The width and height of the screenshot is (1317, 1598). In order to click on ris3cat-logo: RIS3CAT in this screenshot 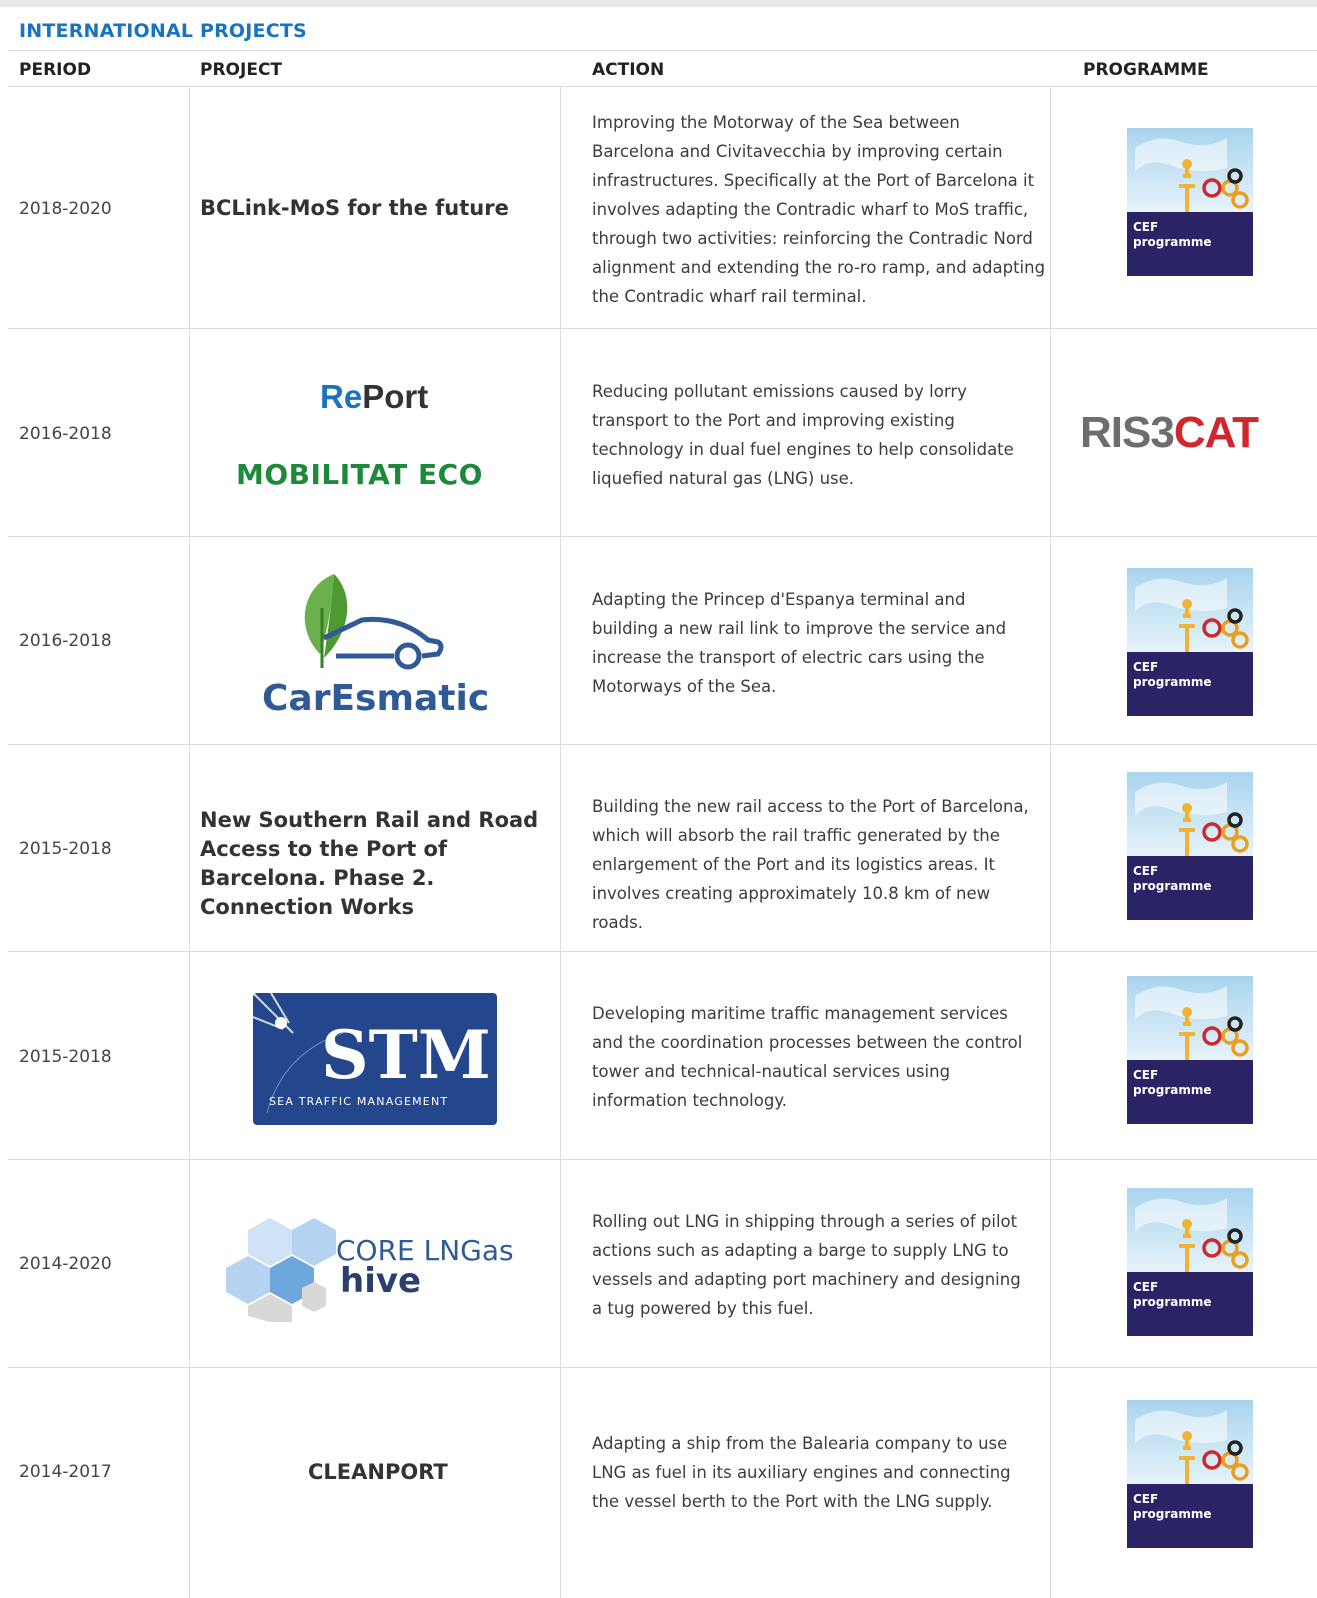, I will do `click(1169, 433)`.